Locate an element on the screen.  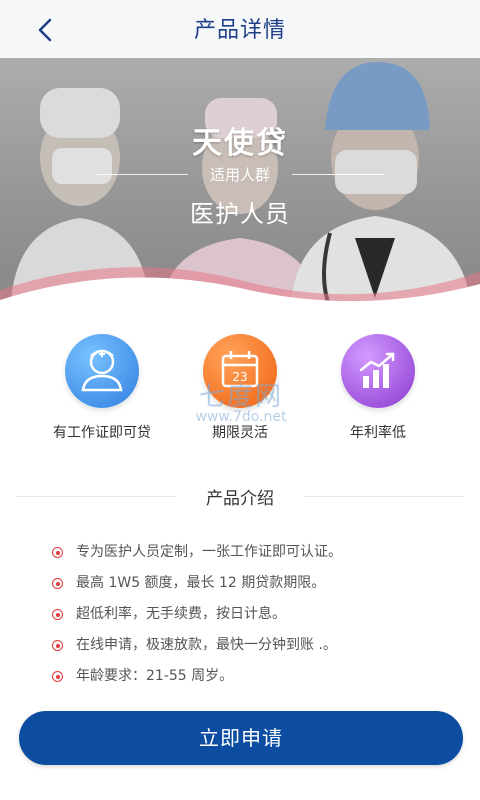
list-item: 年龄要求：21-55 周岁。 is located at coordinates (253, 680).